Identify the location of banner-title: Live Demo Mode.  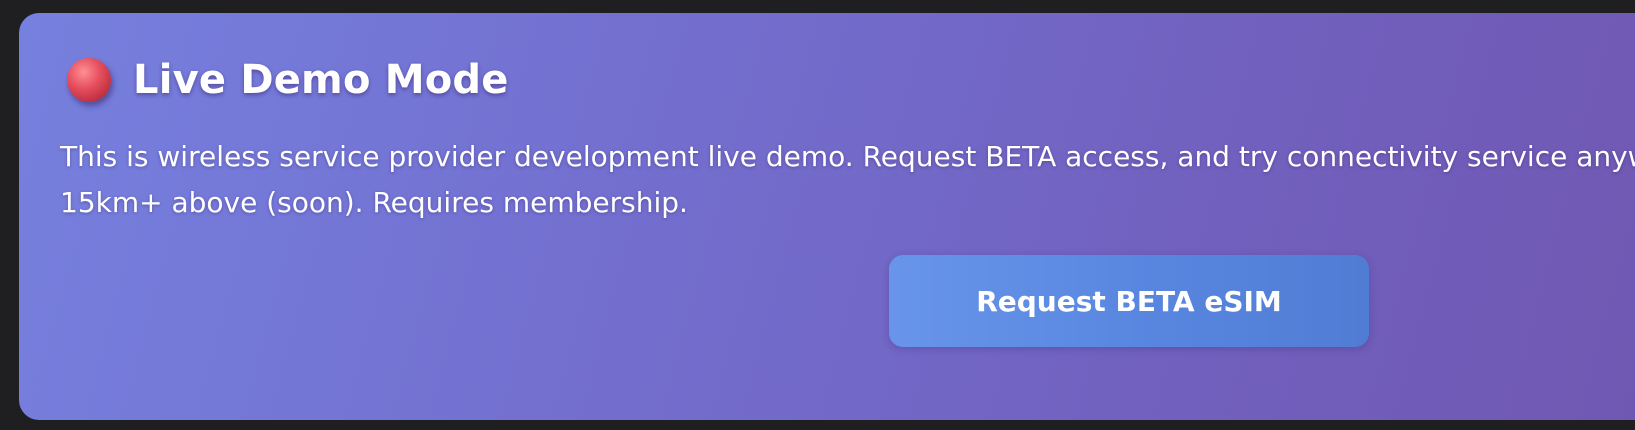
(321, 80).